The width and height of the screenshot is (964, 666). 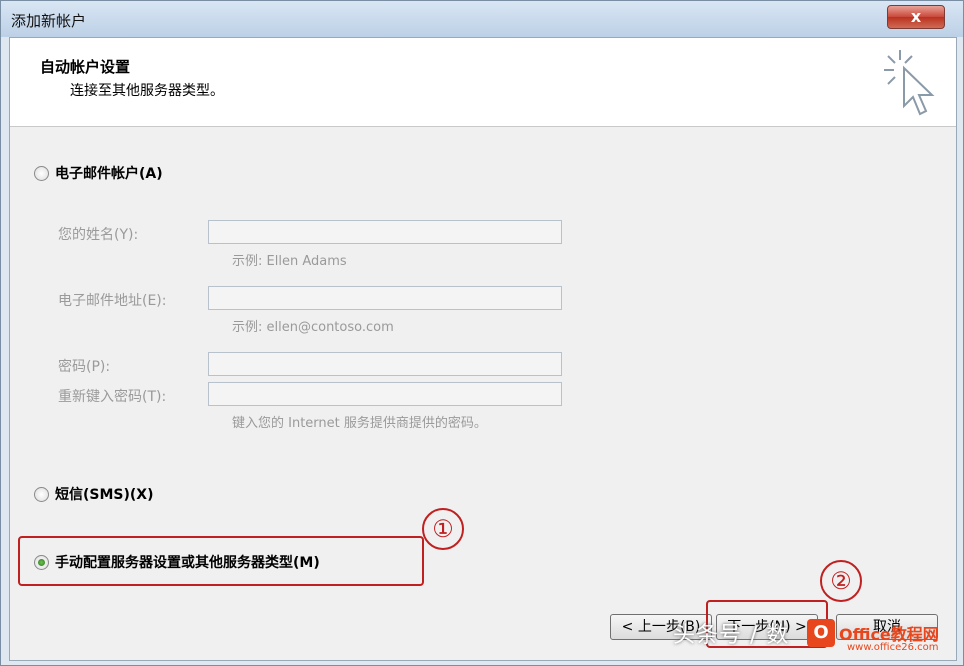 I want to click on radio-sms-button, so click(x=41, y=494).